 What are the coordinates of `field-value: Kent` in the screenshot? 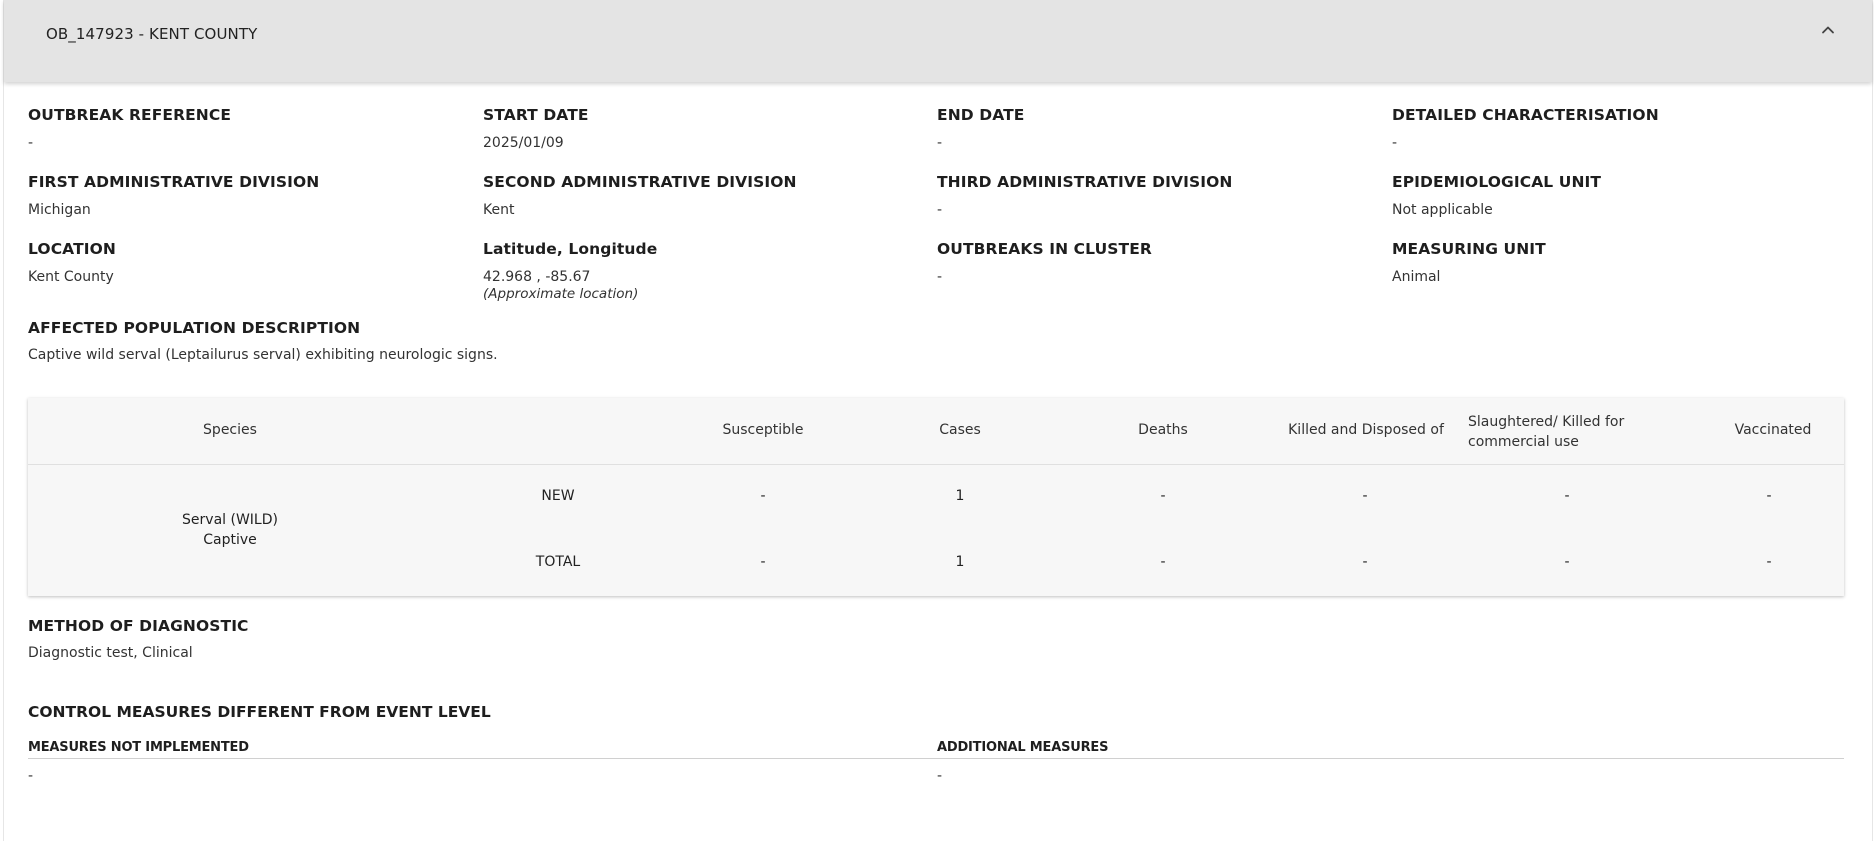 It's located at (499, 210).